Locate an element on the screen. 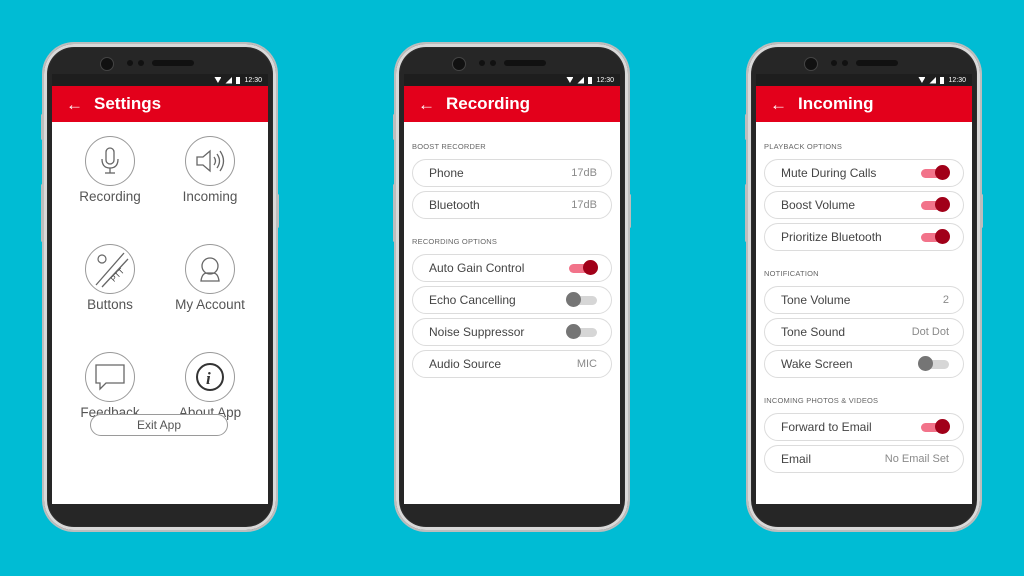 The height and width of the screenshot is (576, 1024). tile-buttons: PTT Buttons is located at coordinates (110, 278).